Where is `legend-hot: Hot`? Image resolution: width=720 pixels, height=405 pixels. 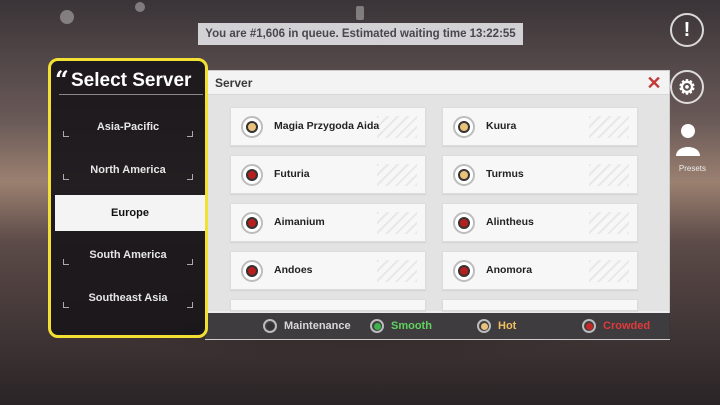
legend-hot: Hot is located at coordinates (496, 326).